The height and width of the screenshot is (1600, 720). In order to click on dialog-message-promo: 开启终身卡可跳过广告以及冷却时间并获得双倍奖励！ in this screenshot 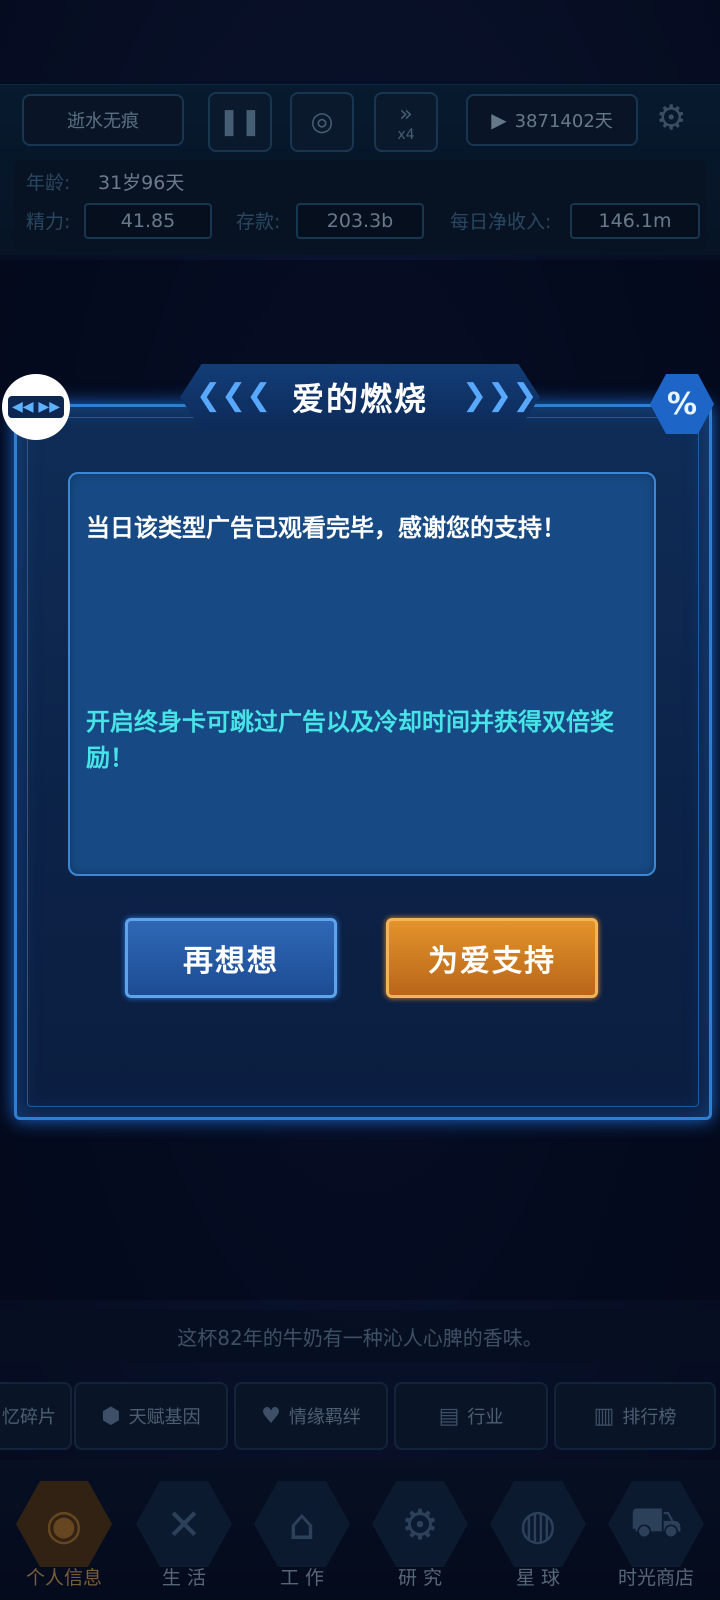, I will do `click(350, 740)`.